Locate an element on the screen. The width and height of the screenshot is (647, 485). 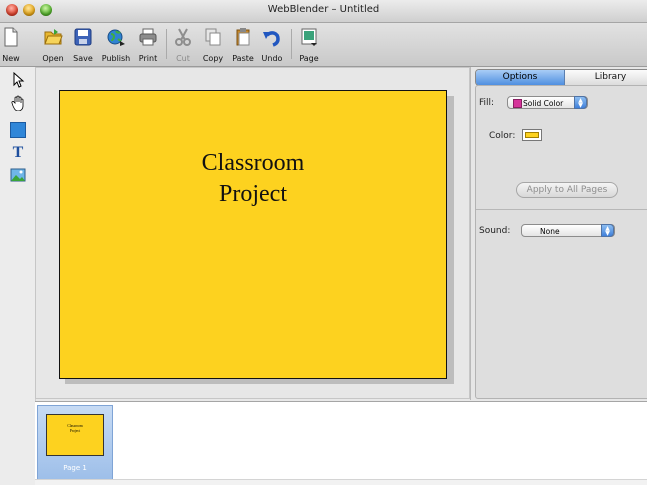
add-page-icon is located at coordinates (309, 37).